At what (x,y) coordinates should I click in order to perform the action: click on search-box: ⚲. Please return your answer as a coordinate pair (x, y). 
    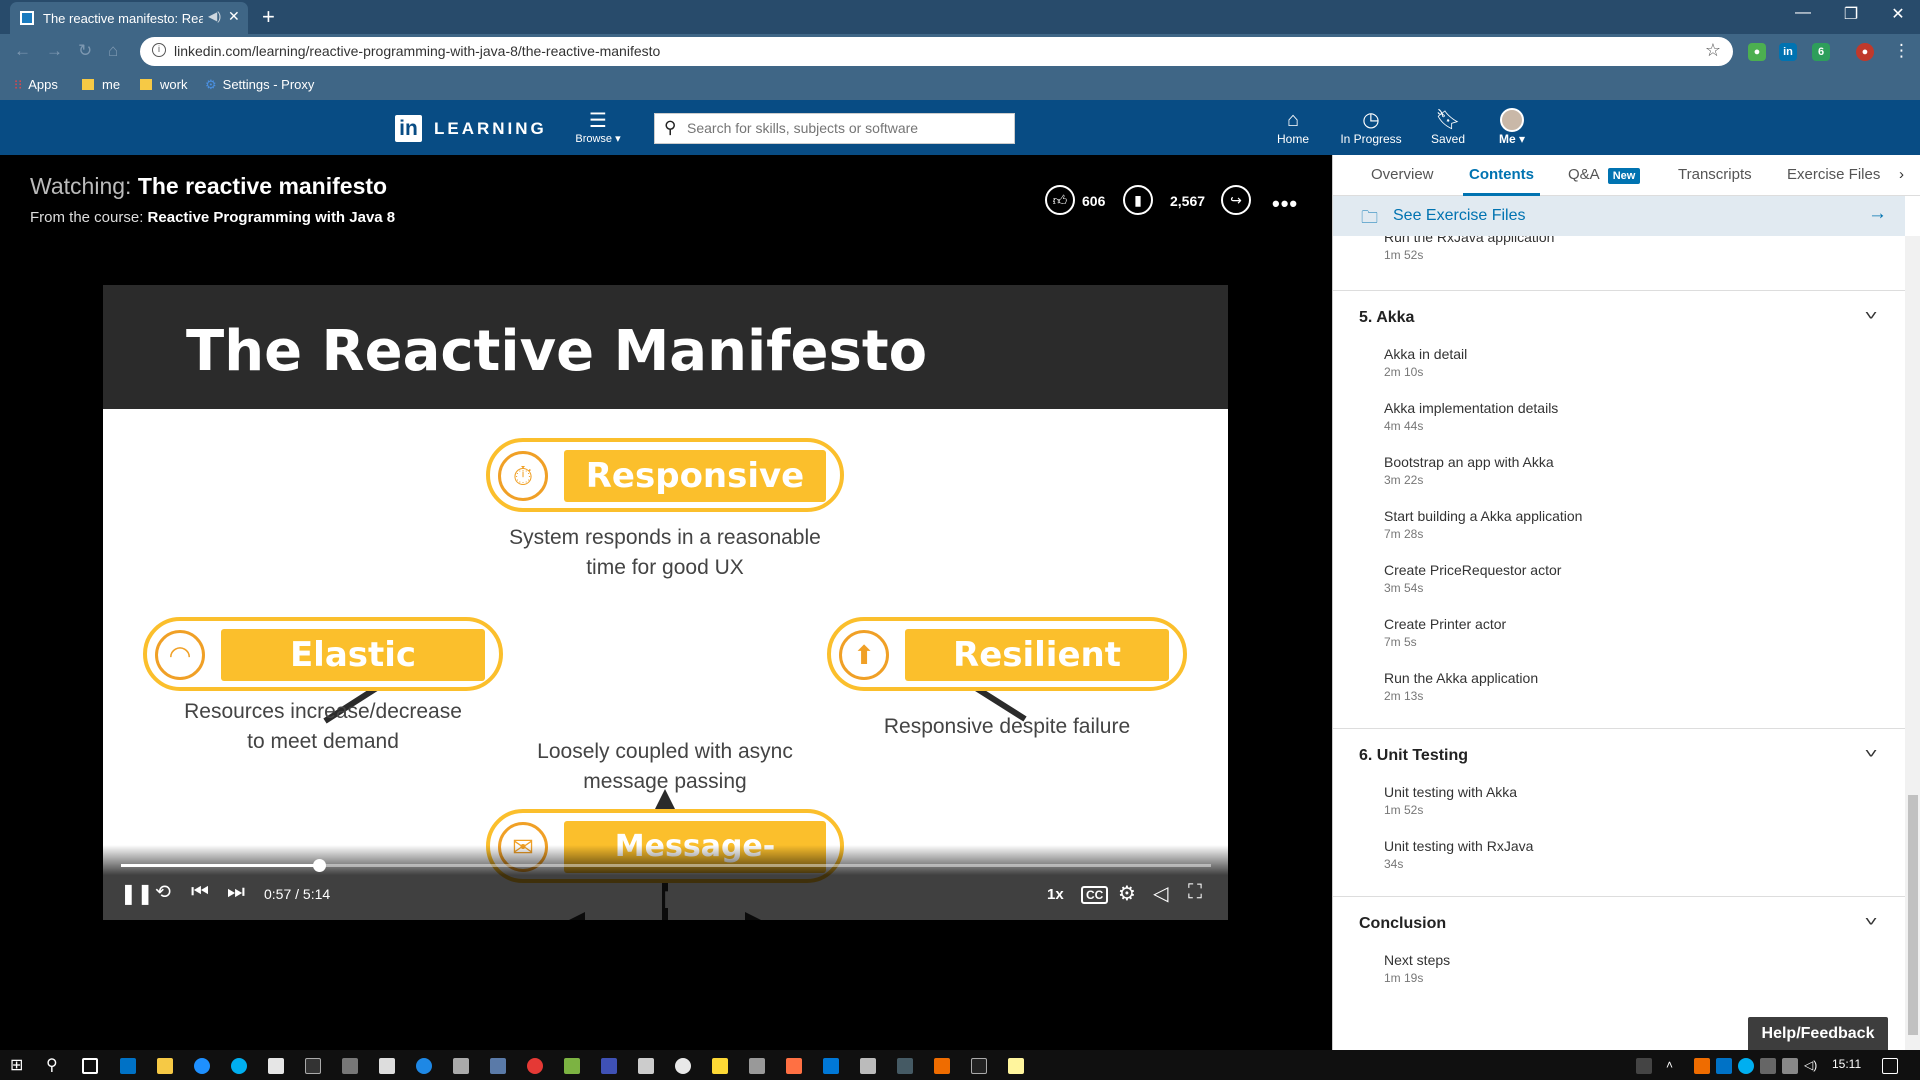
    Looking at the image, I should click on (834, 128).